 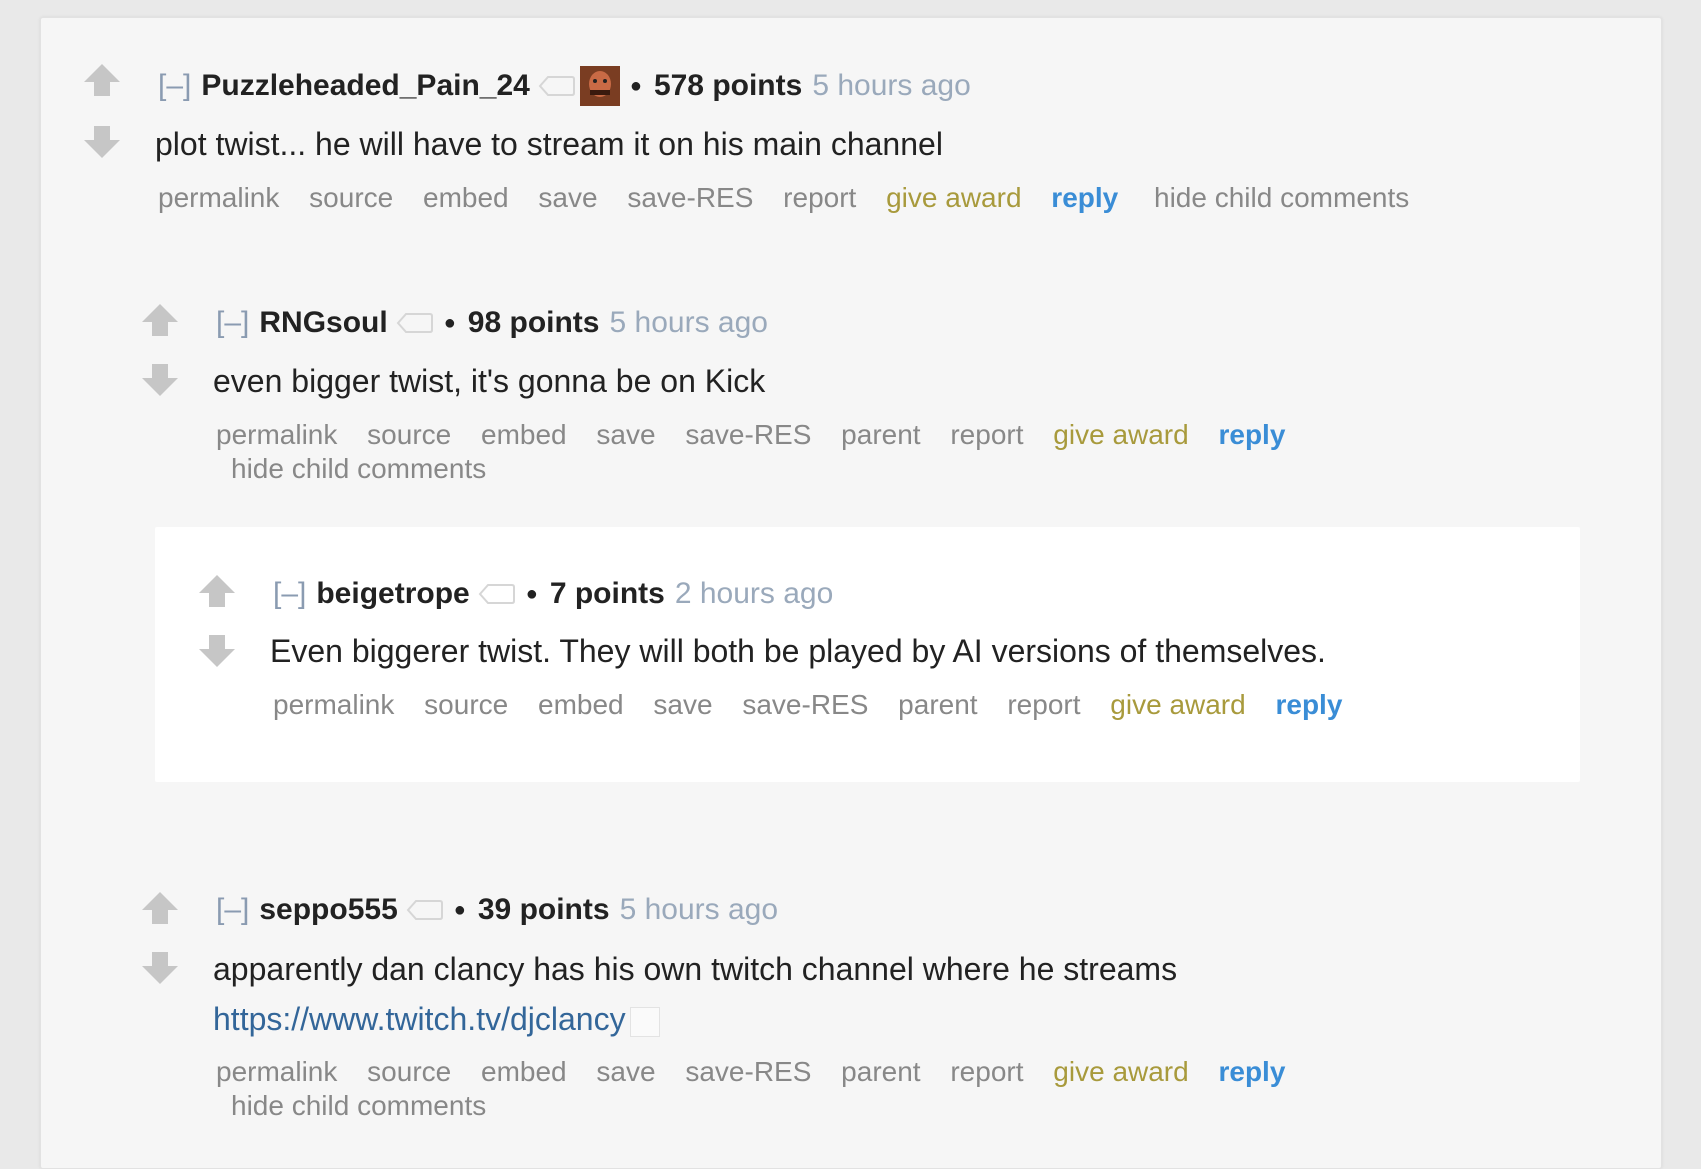 I want to click on score: 7 points, so click(x=607, y=593).